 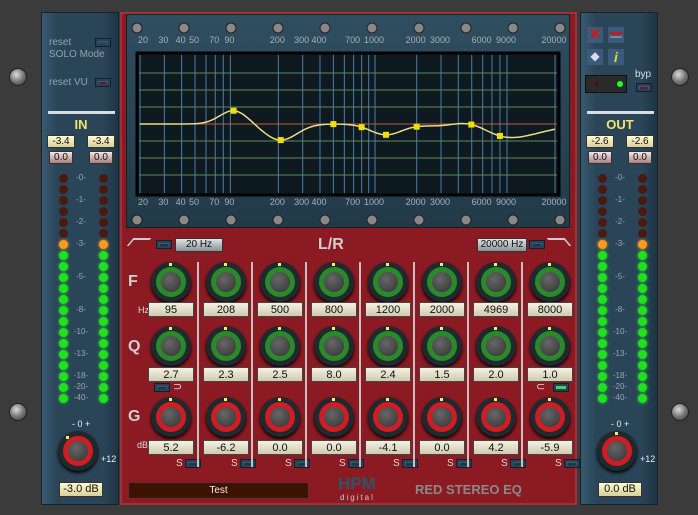 What do you see at coordinates (496, 447) in the screenshot?
I see `band-7-gain-value: 4.2` at bounding box center [496, 447].